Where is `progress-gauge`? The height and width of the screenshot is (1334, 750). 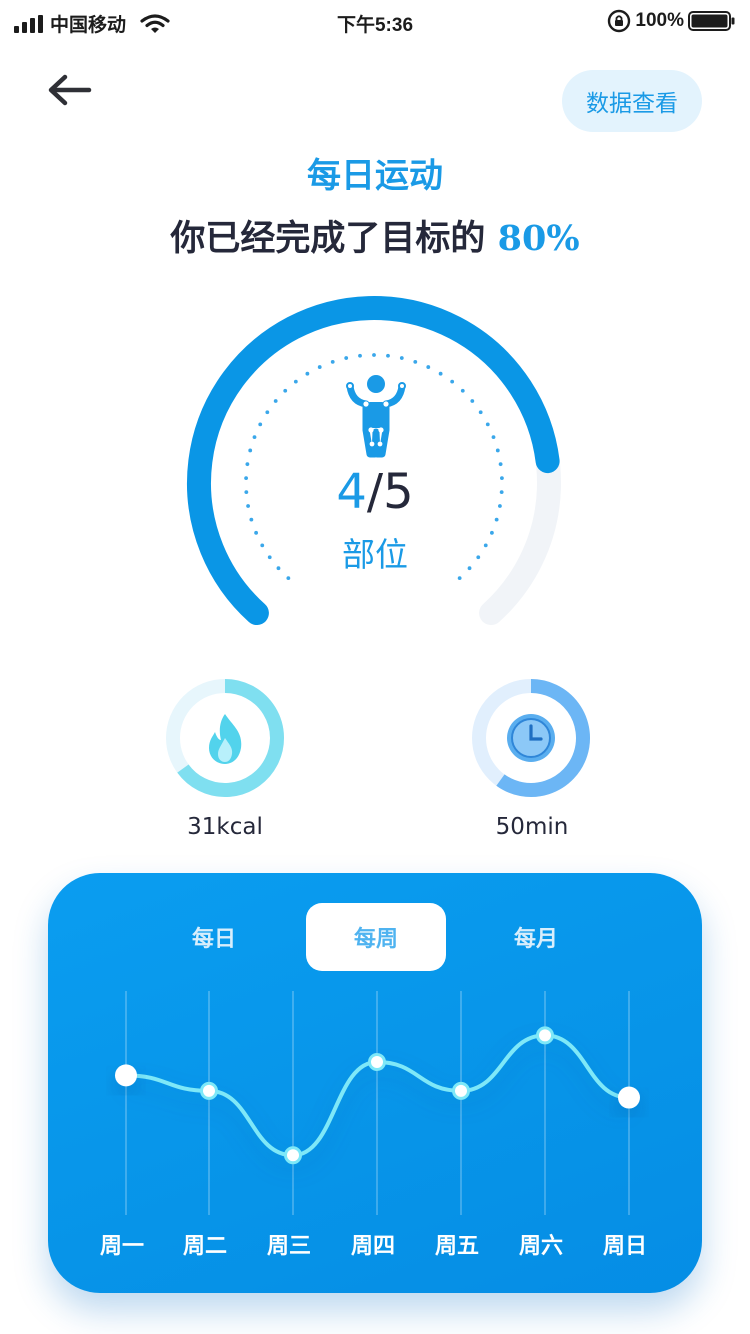 progress-gauge is located at coordinates (374, 461).